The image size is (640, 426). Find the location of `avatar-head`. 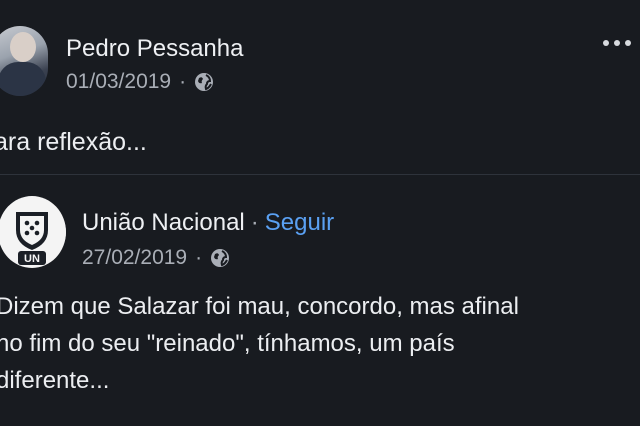

avatar-head is located at coordinates (23, 47).